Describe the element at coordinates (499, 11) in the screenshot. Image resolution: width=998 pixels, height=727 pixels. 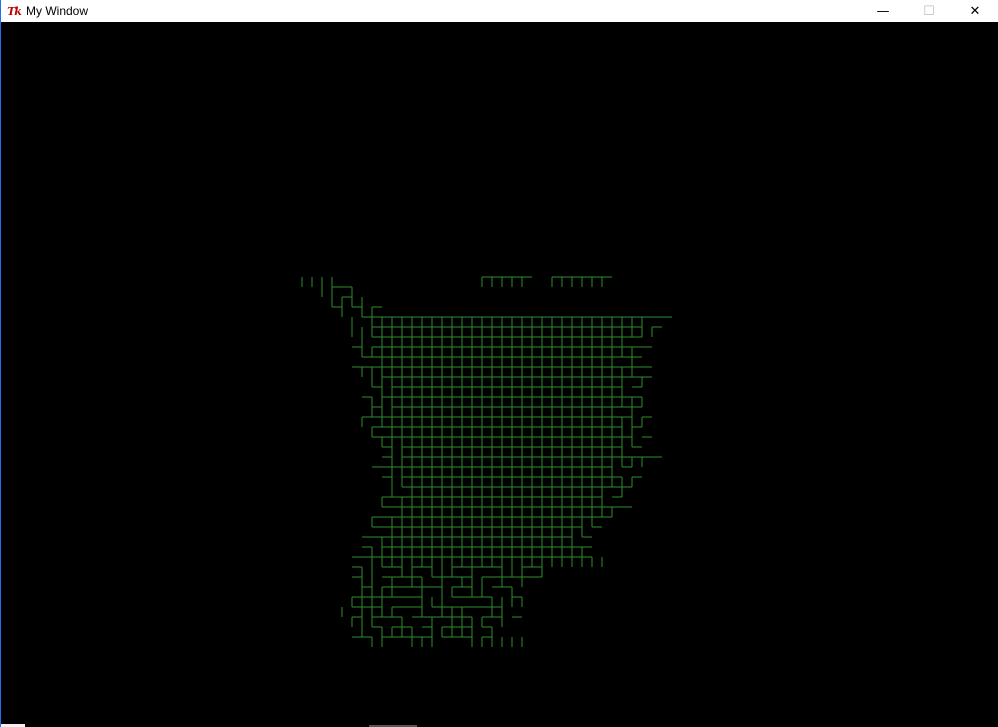
I see `title-bar: Tk My Window — ☐ ✕` at that location.